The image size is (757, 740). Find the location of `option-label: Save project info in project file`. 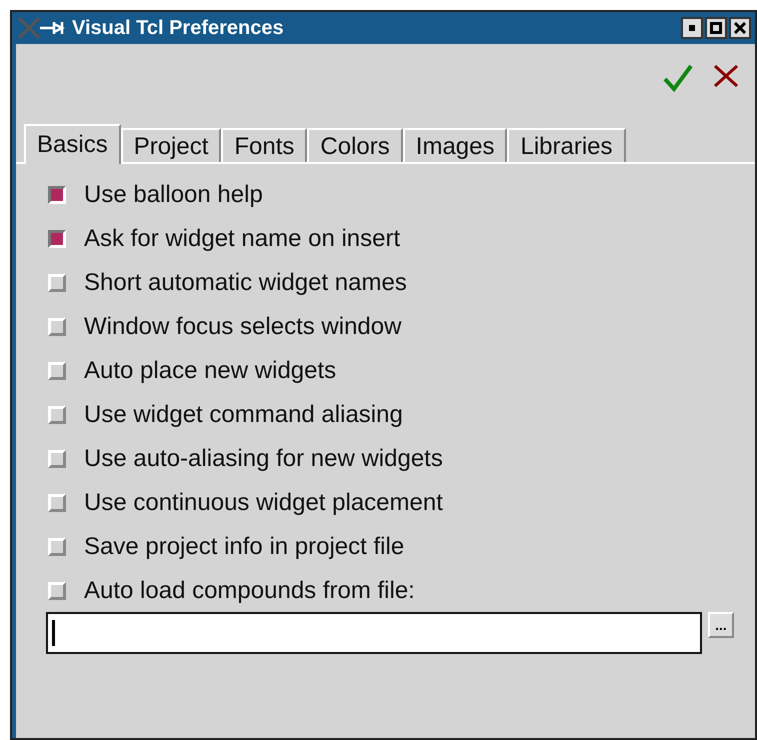

option-label: Save project info in project file is located at coordinates (244, 547).